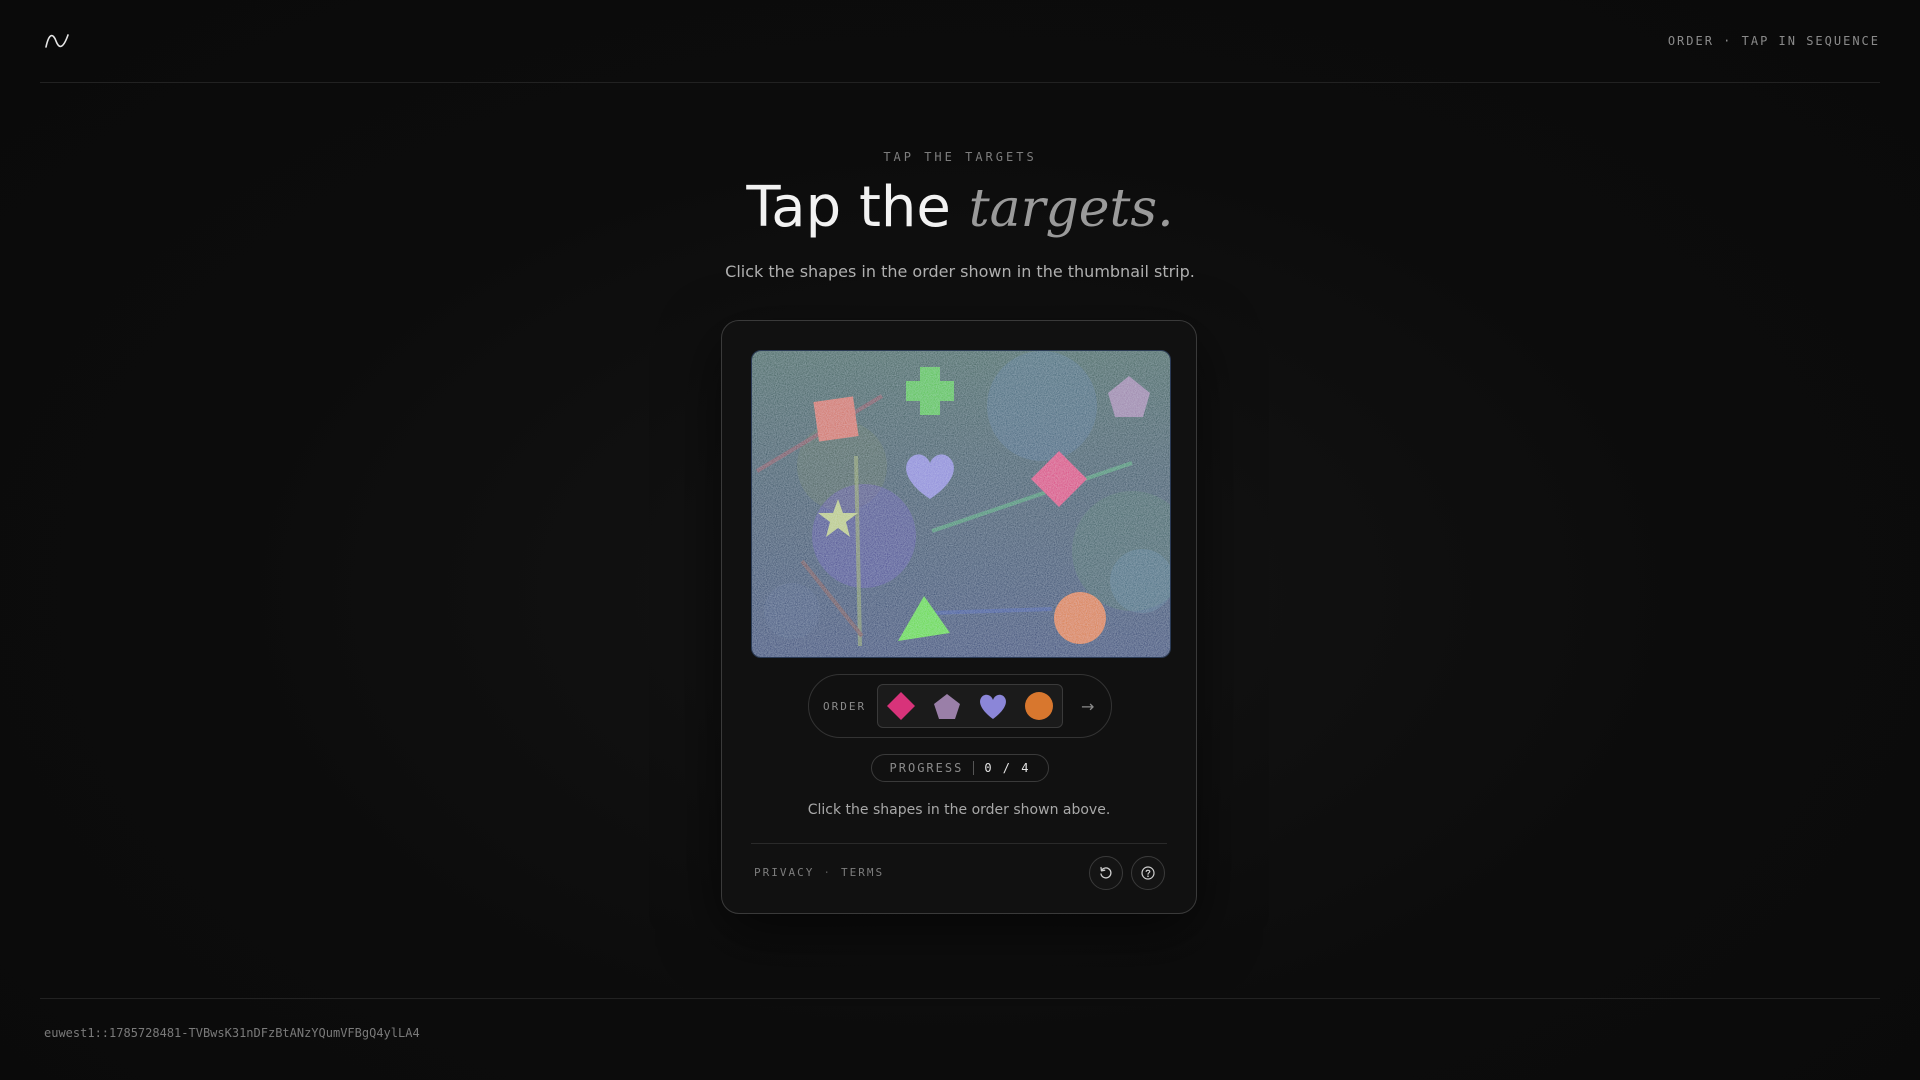 This screenshot has width=1920, height=1080. I want to click on wave-logo-icon, so click(57, 41).